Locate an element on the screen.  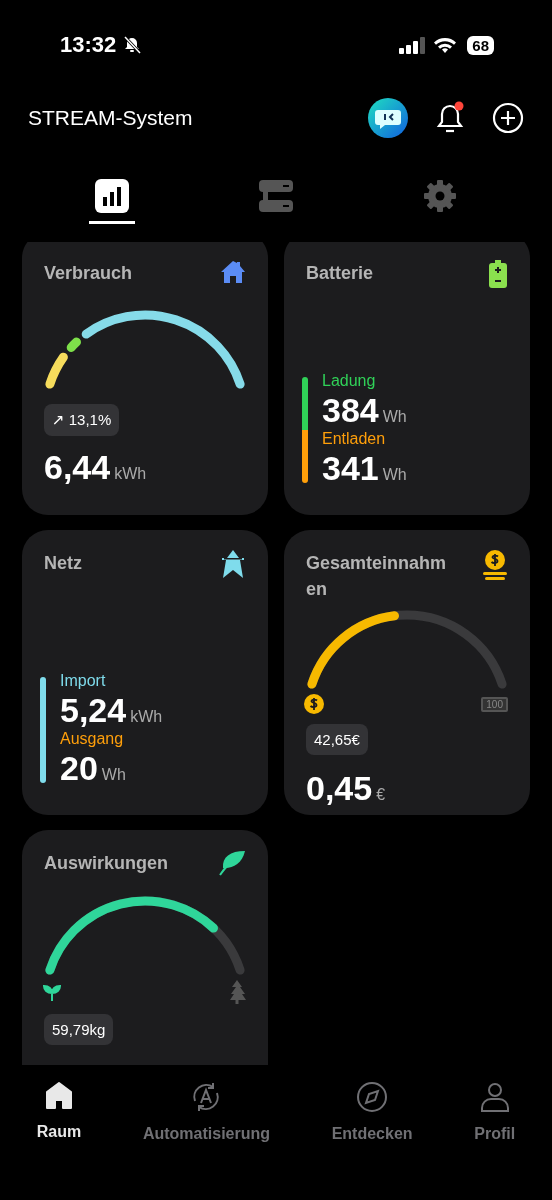
banknote-label: 100 is located at coordinates (494, 704).